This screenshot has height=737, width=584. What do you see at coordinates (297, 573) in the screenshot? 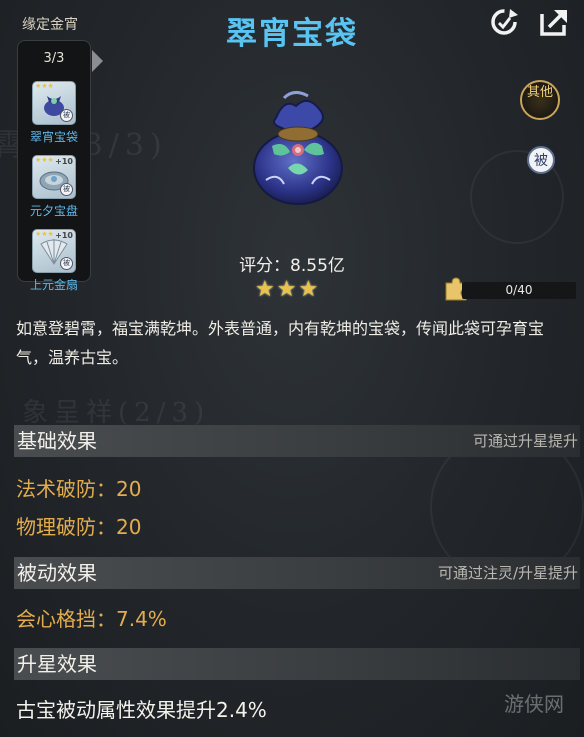
I see `passive-effect-header: 被动效果 可通过注灵/升星提升` at bounding box center [297, 573].